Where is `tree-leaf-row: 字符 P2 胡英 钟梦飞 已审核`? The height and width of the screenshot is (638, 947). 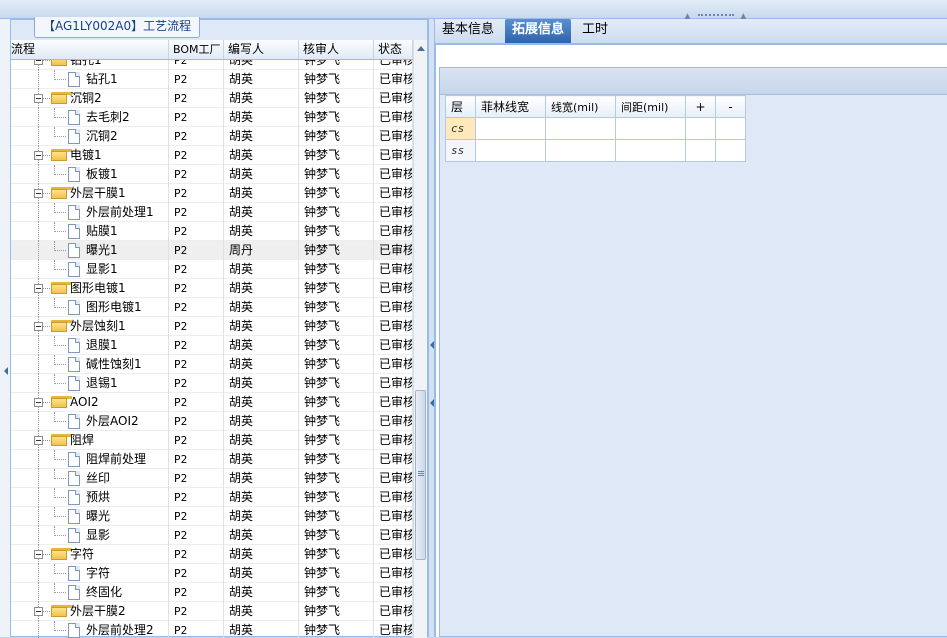
tree-leaf-row: 字符 P2 胡英 钟梦飞 已审核 is located at coordinates (212, 573).